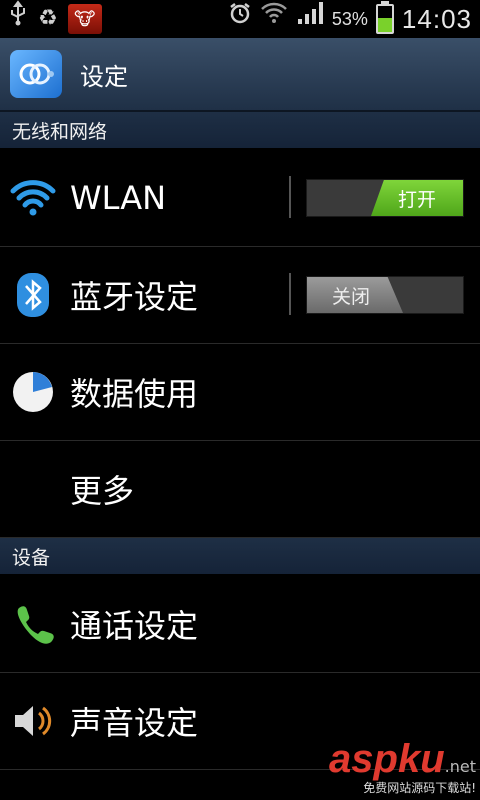 This screenshot has height=800, width=480. Describe the element at coordinates (240, 556) in the screenshot. I see `section-header-device: 设备` at that location.